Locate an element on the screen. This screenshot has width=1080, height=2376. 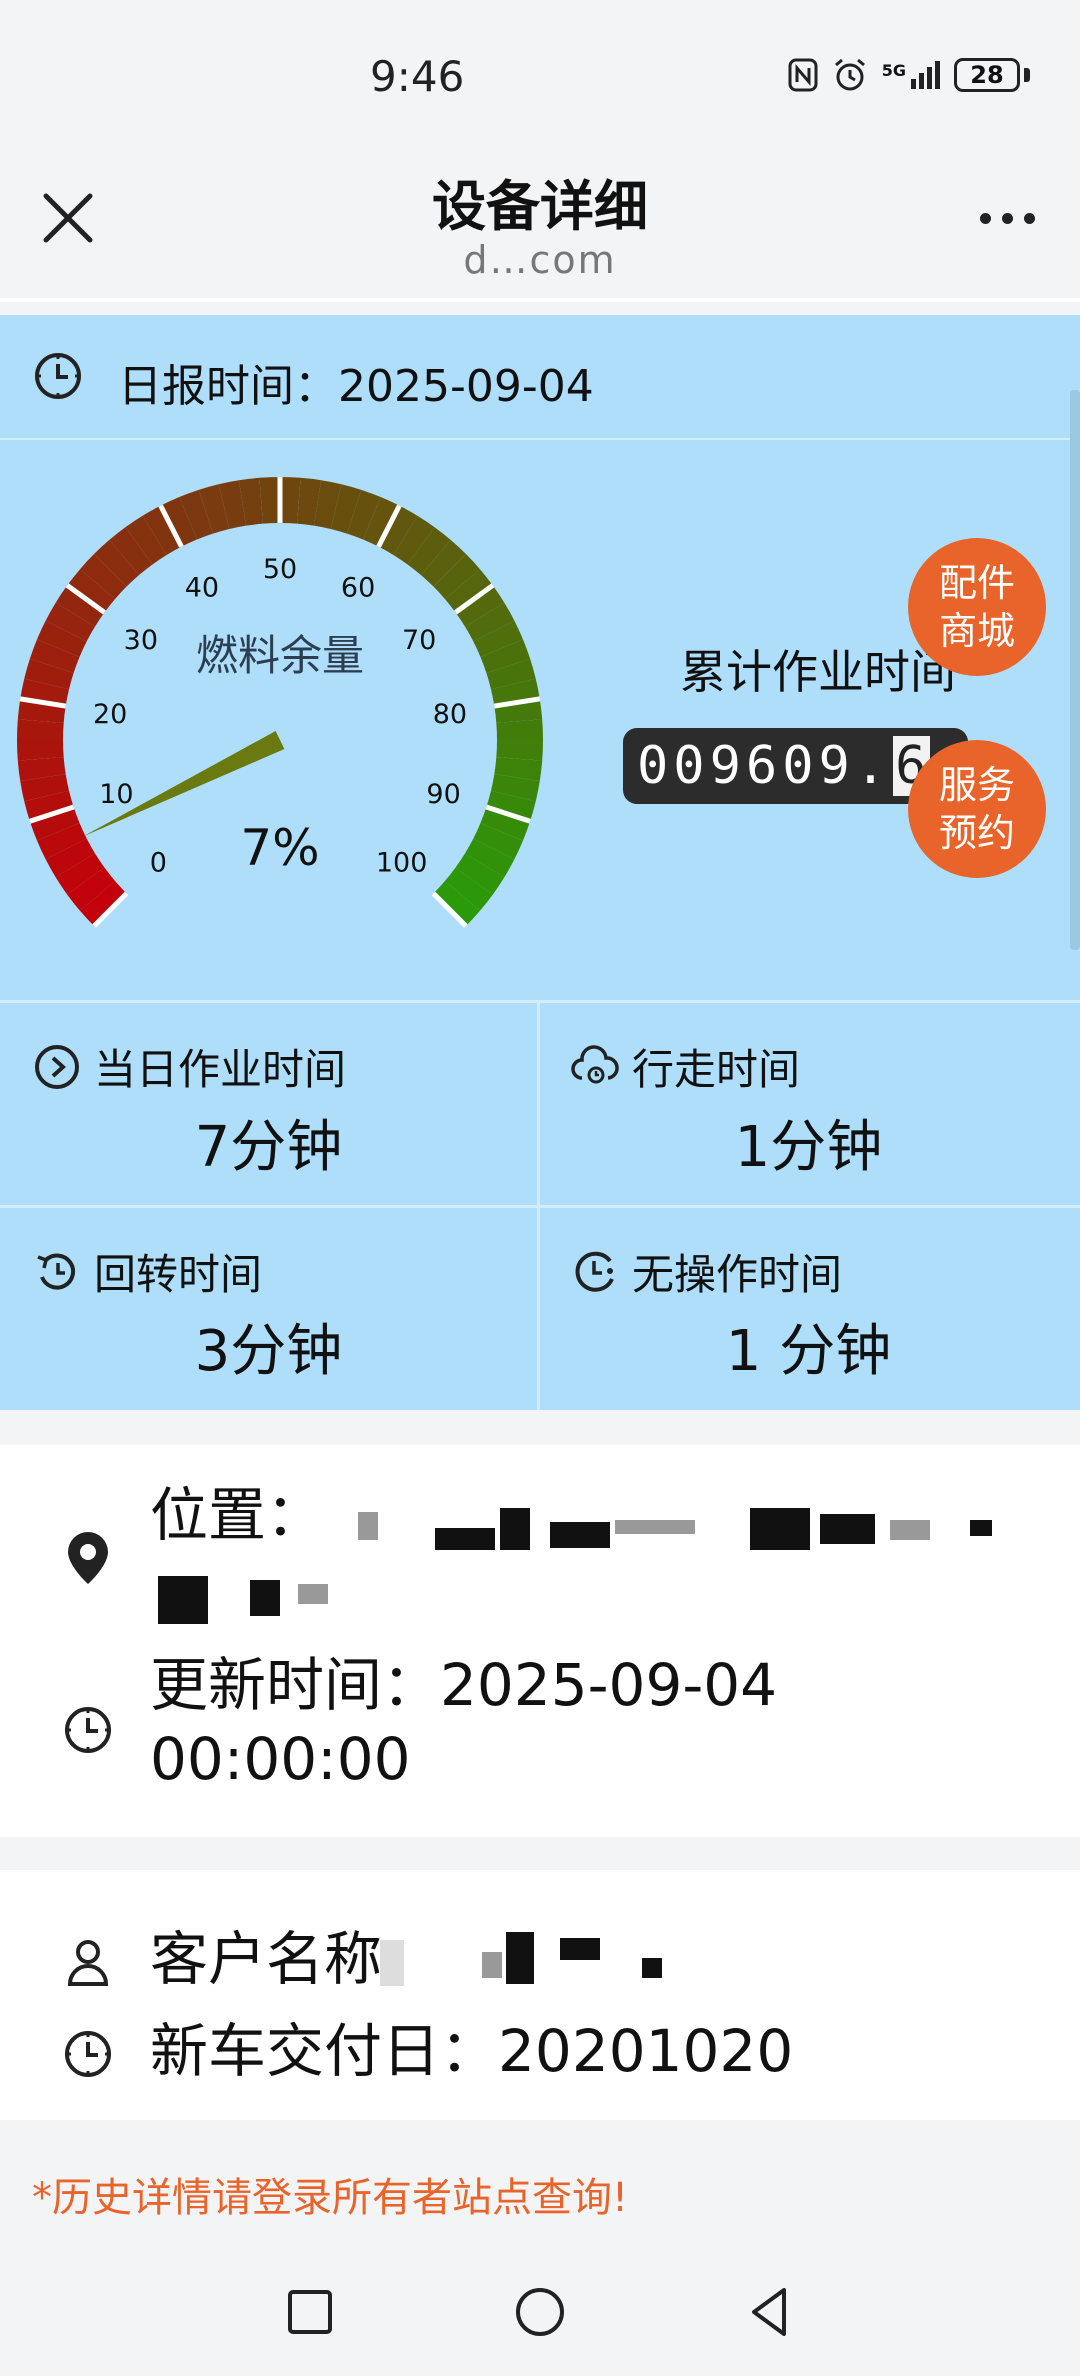
customer-name-label: 客户名称 is located at coordinates (266, 1959).